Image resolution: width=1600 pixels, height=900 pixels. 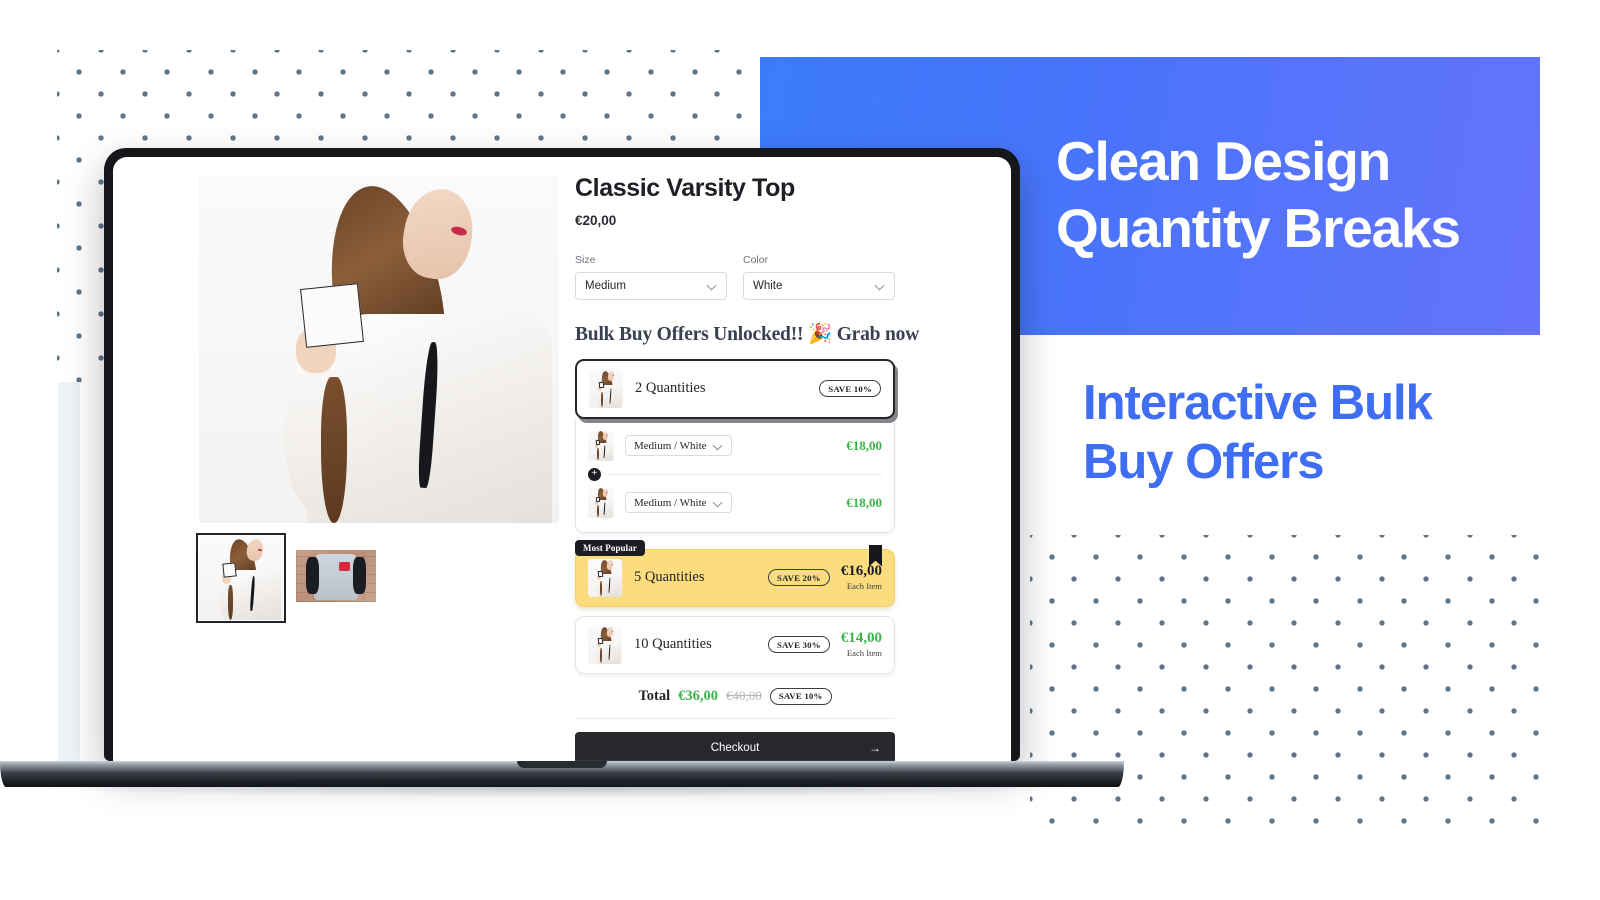 I want to click on checkout-button: Checkout →, so click(x=735, y=746).